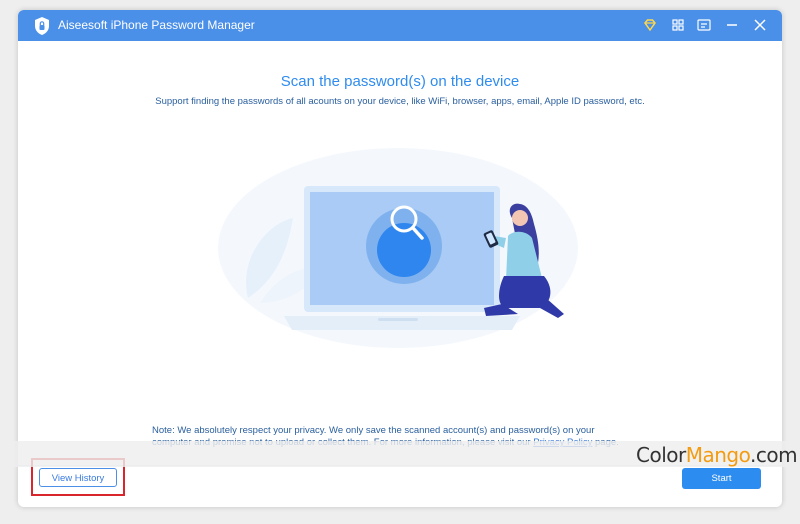 This screenshot has width=800, height=524. I want to click on start-button: Start, so click(721, 478).